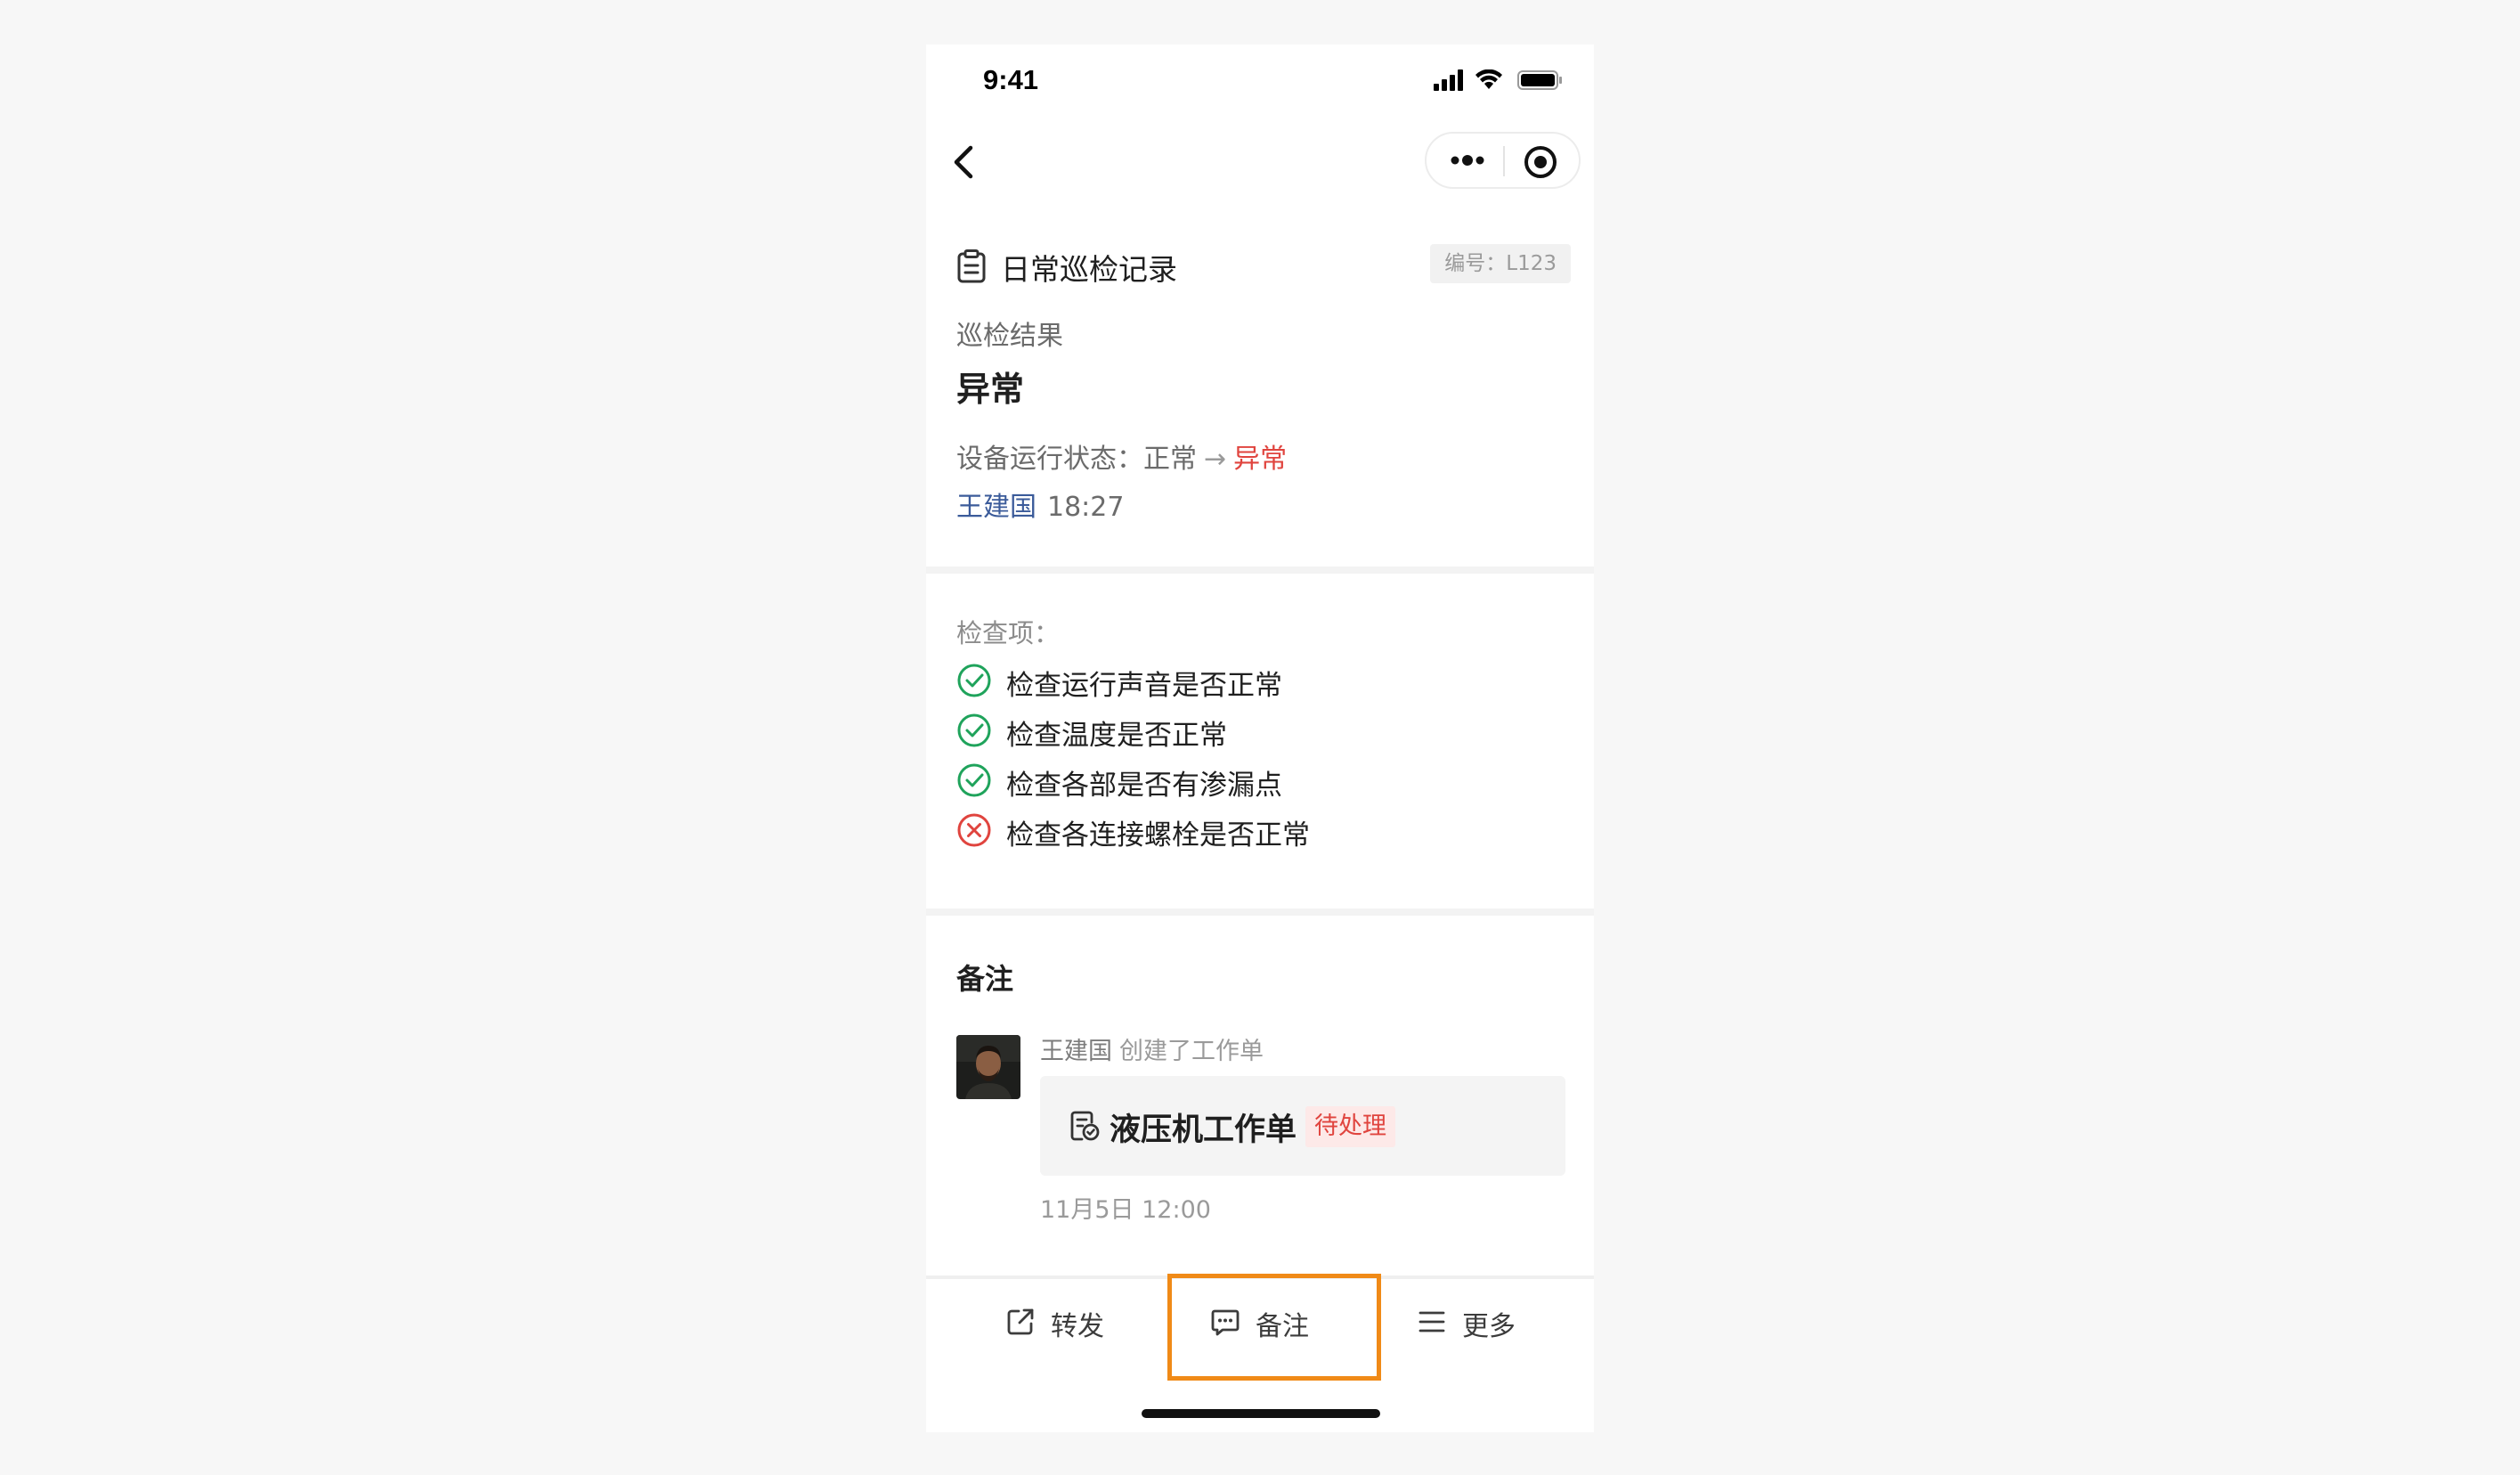 The image size is (2520, 1475). Describe the element at coordinates (1008, 633) in the screenshot. I see `checklist-label: 检查项：` at that location.